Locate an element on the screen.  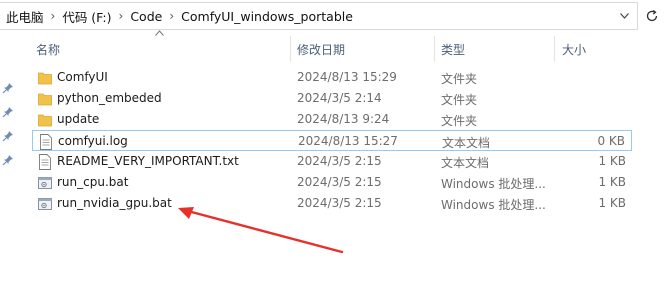
navigation-pane is located at coordinates (8, 157).